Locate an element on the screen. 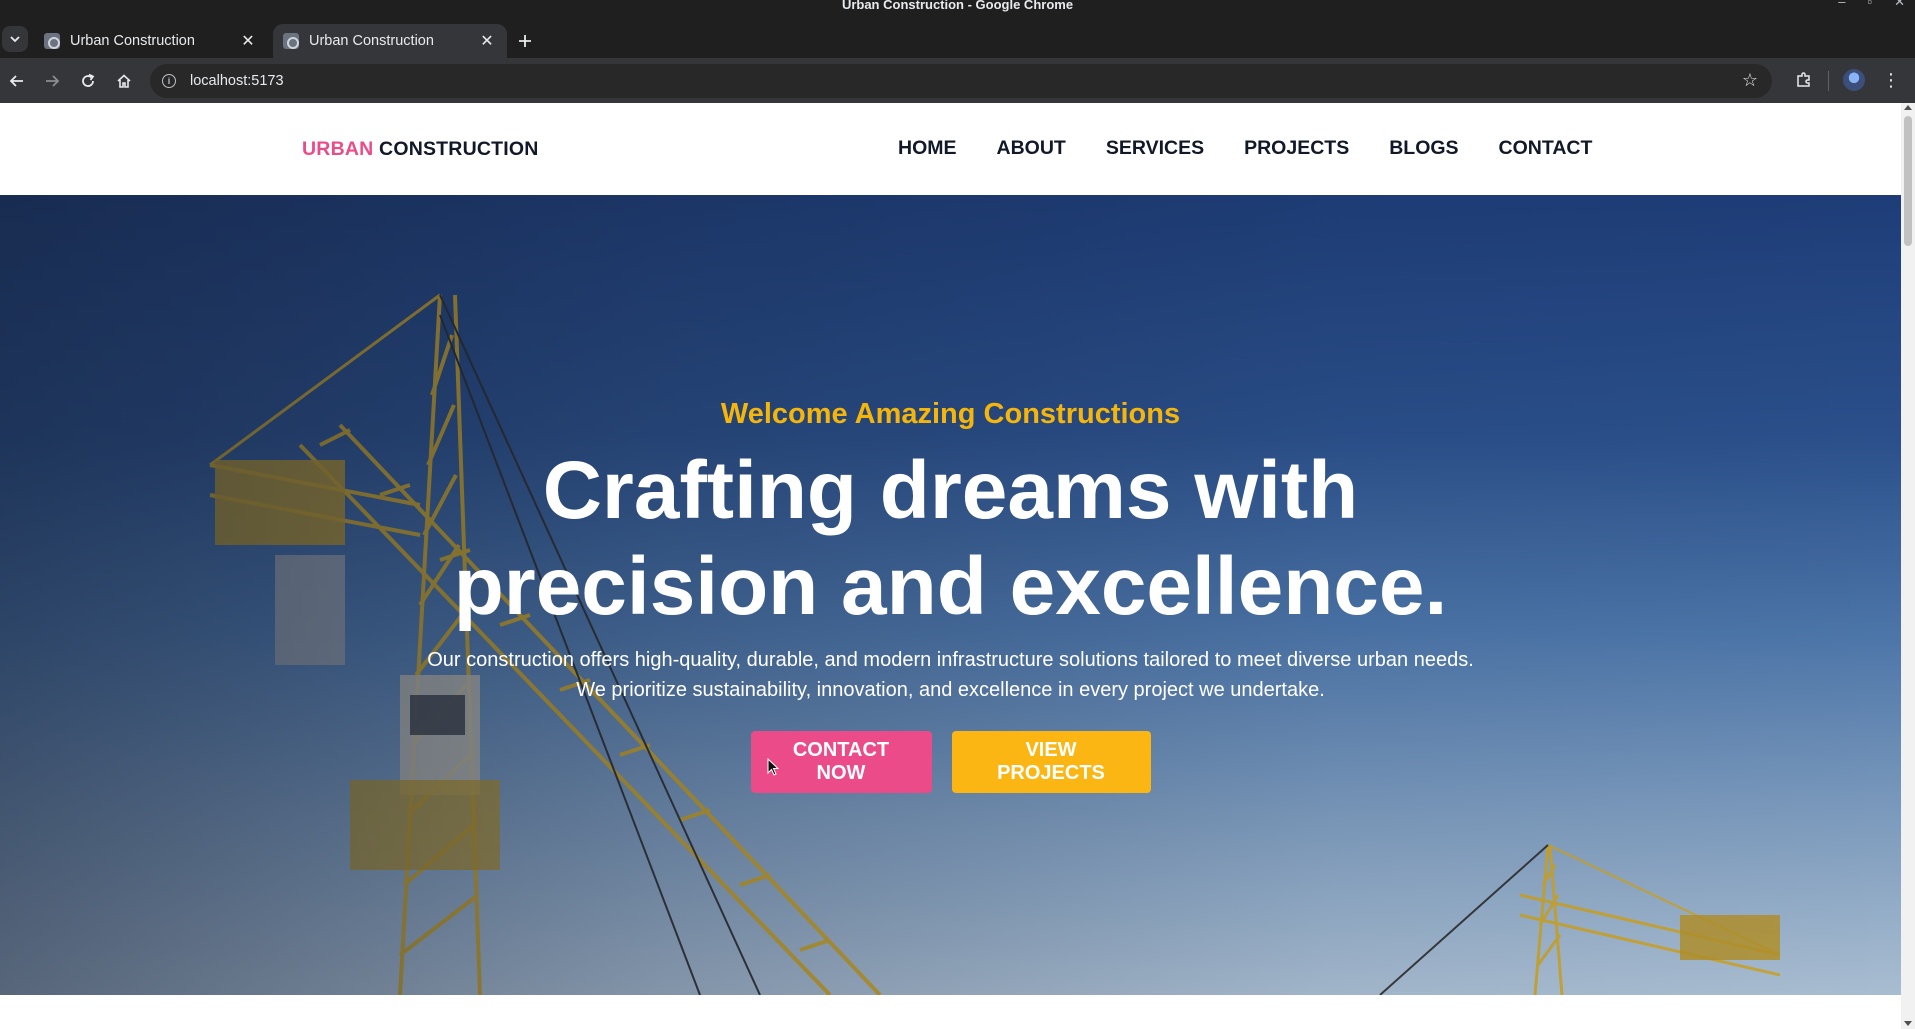 This screenshot has height=1029, width=1915. browser-toolbar: i localhost:5173 ☆ ⋮ is located at coordinates (957, 80).